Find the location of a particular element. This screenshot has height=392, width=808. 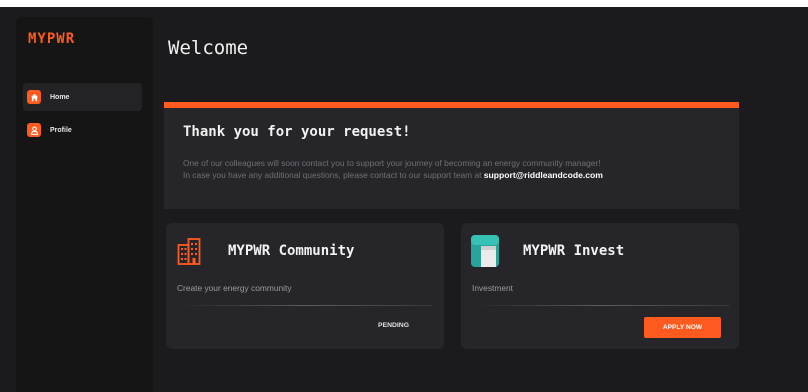

support-email-link: support@riddleandcode.com is located at coordinates (543, 175).